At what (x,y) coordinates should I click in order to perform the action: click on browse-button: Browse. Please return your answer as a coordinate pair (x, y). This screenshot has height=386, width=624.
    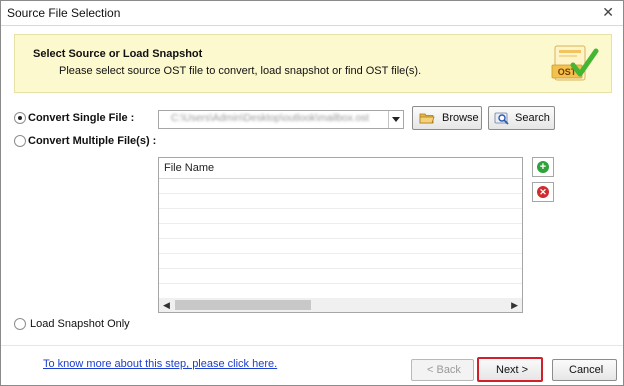
    Looking at the image, I should click on (447, 118).